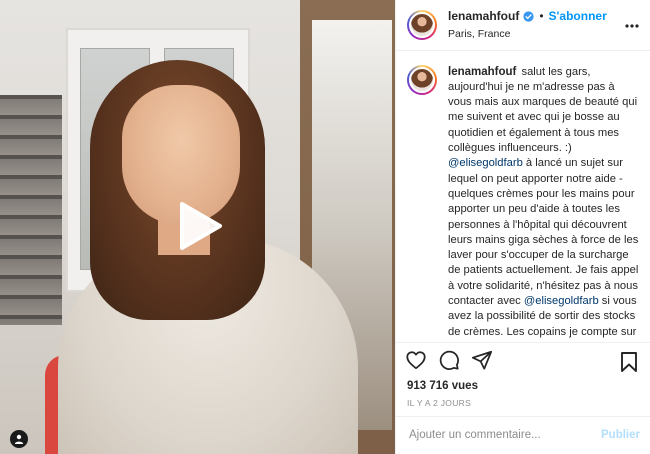 The width and height of the screenshot is (650, 454). What do you see at coordinates (449, 360) in the screenshot?
I see `comment-icon` at bounding box center [449, 360].